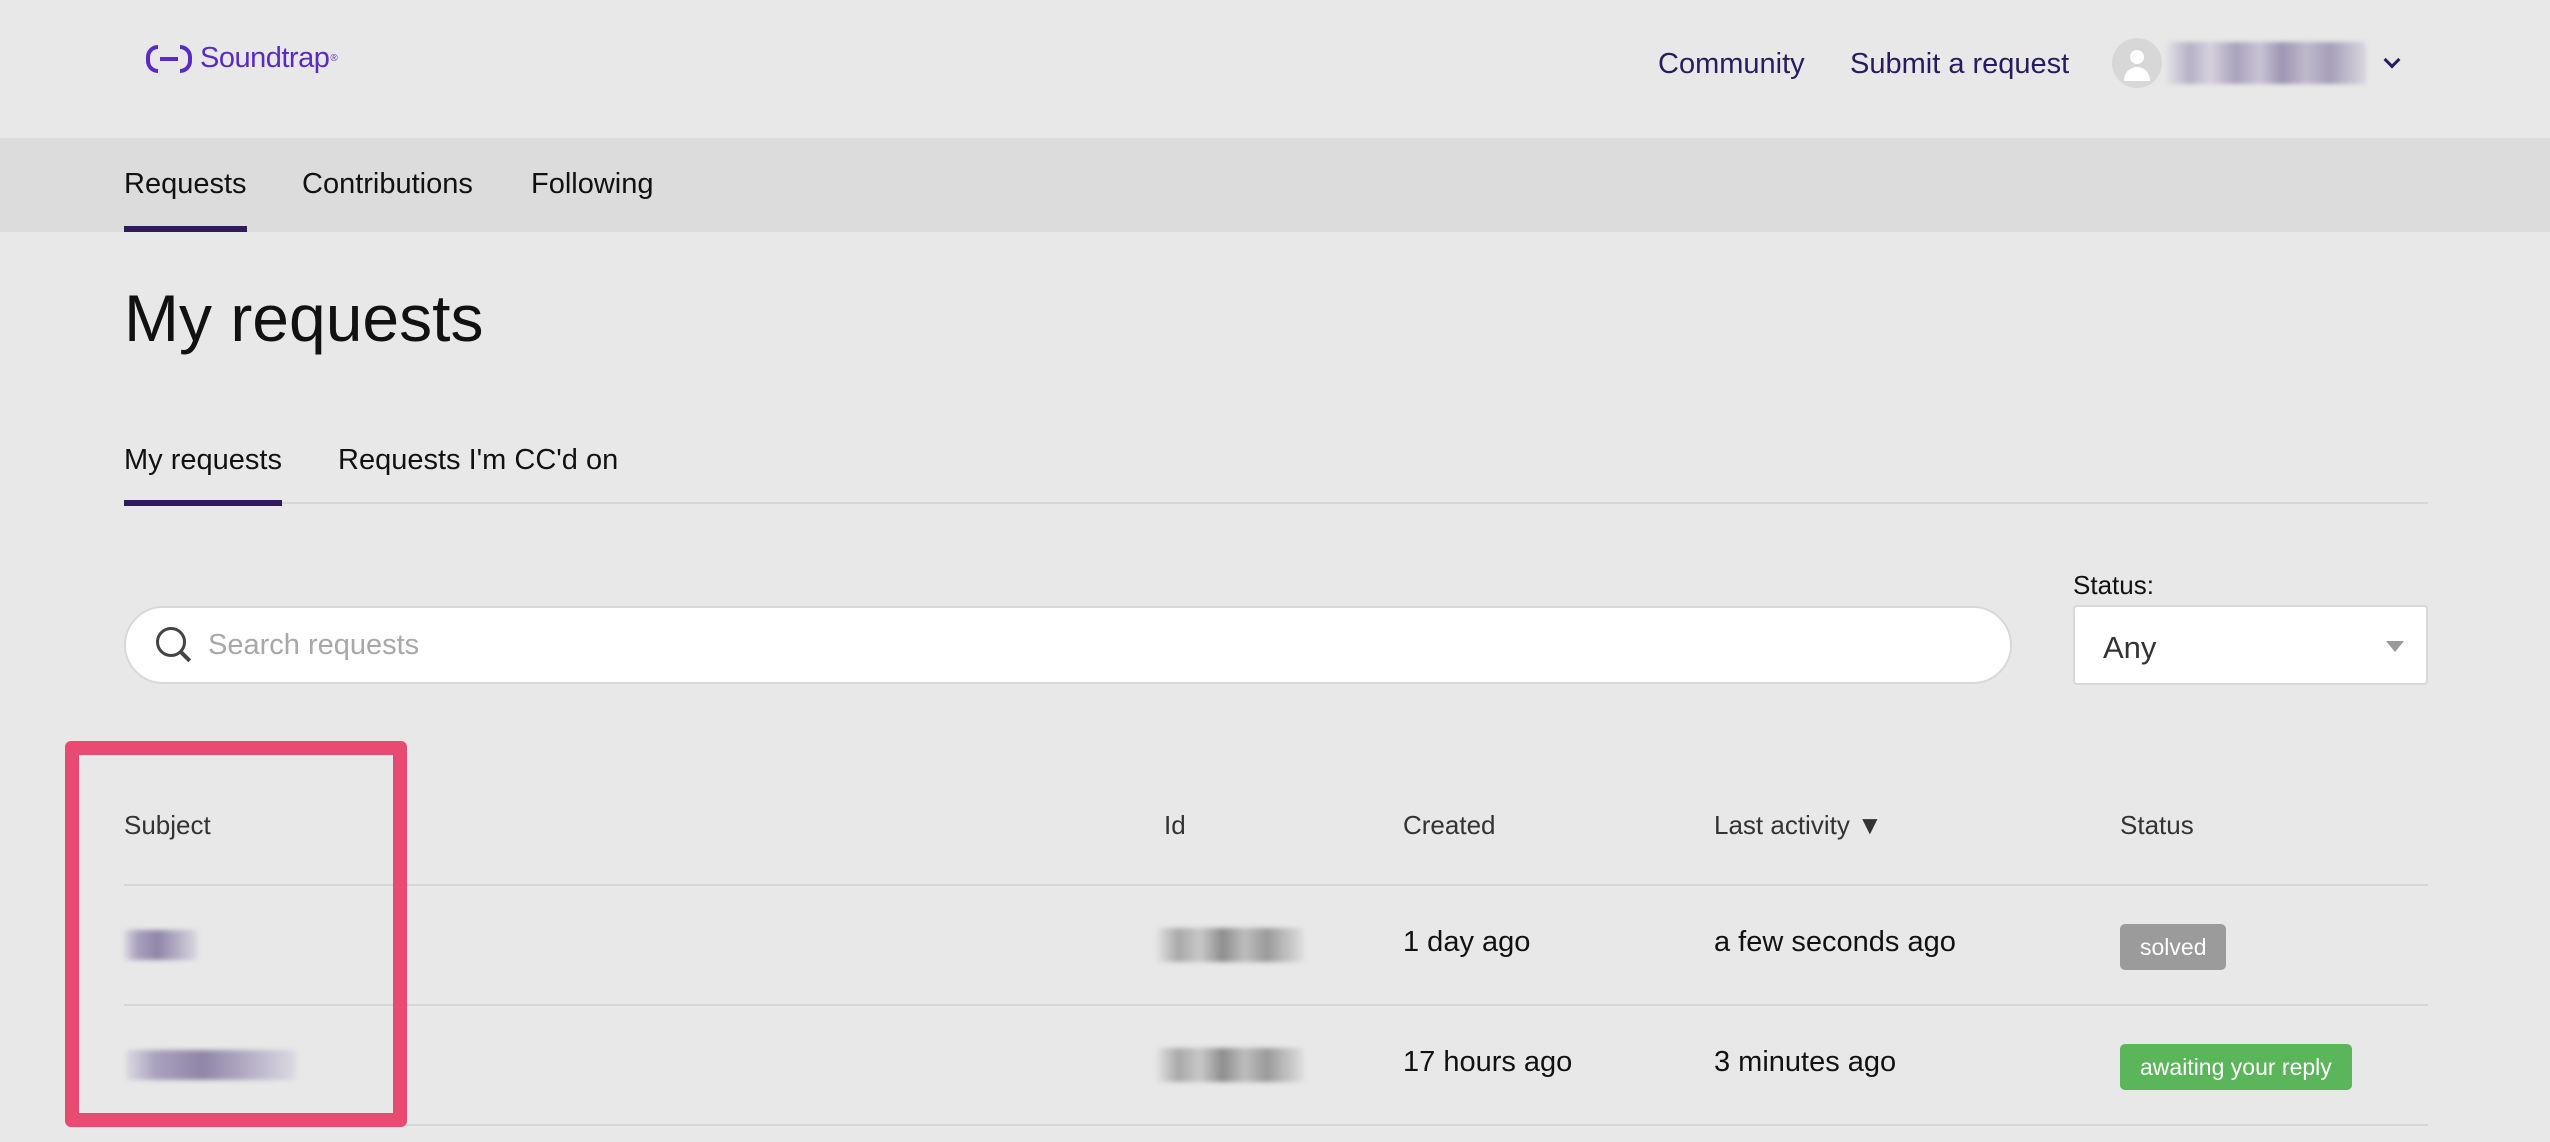 Image resolution: width=2550 pixels, height=1142 pixels. Describe the element at coordinates (1275, 185) in the screenshot. I see `profile-subnav: Requests Contributions Following` at that location.